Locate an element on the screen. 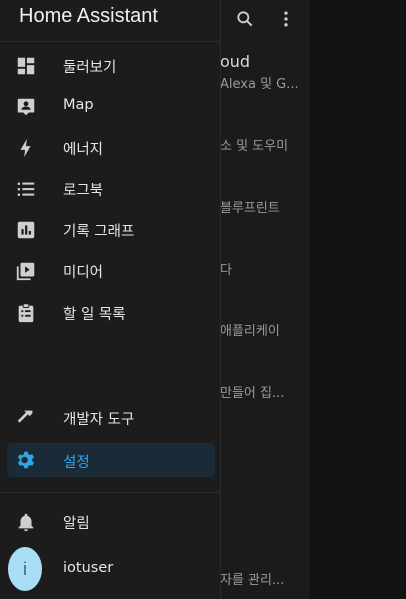 This screenshot has height=599, width=406. sidebar-item-todo: 할 일 목록 is located at coordinates (110, 312).